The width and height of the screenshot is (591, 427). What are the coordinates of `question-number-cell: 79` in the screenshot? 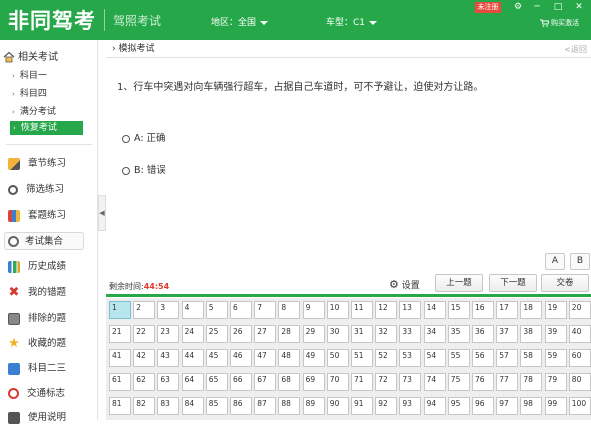 It's located at (555, 382).